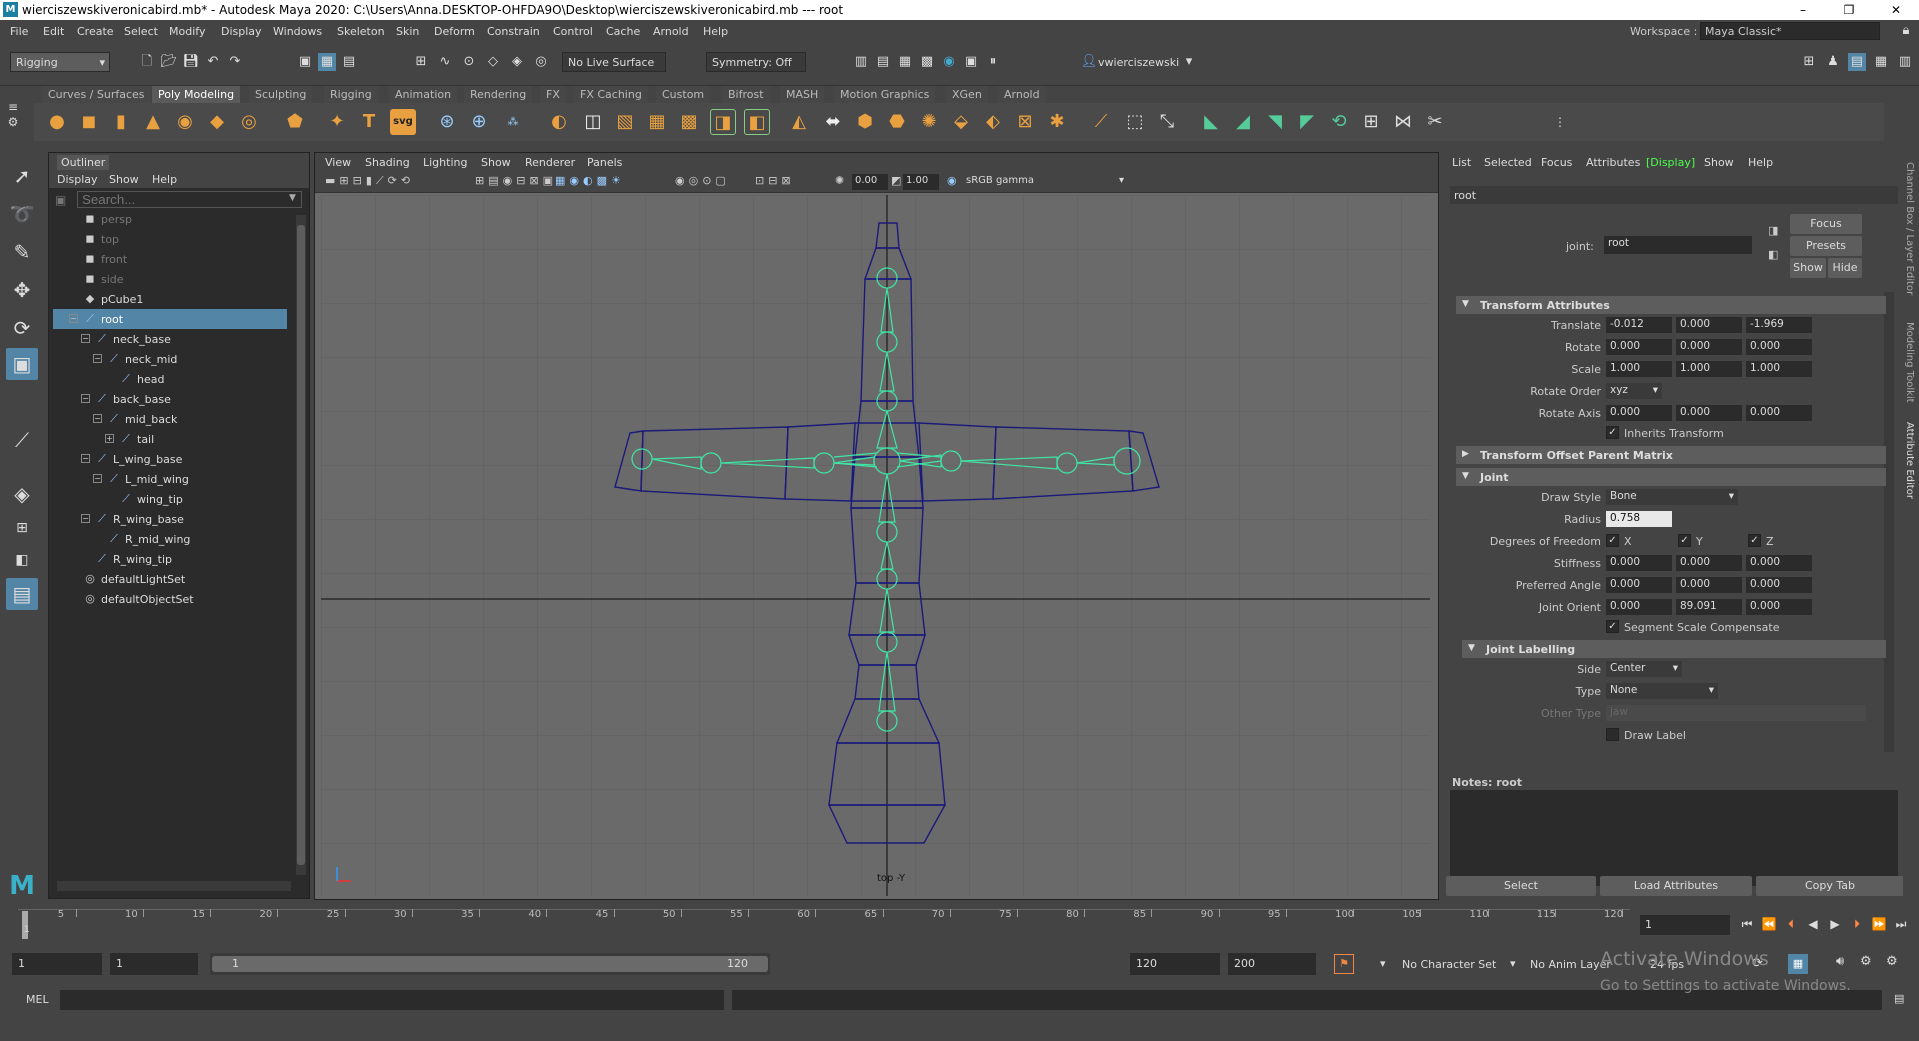 The width and height of the screenshot is (1919, 1041). Describe the element at coordinates (170, 539) in the screenshot. I see `outliner-item-r-mid-wing: ⟋ R_mid_wing` at that location.